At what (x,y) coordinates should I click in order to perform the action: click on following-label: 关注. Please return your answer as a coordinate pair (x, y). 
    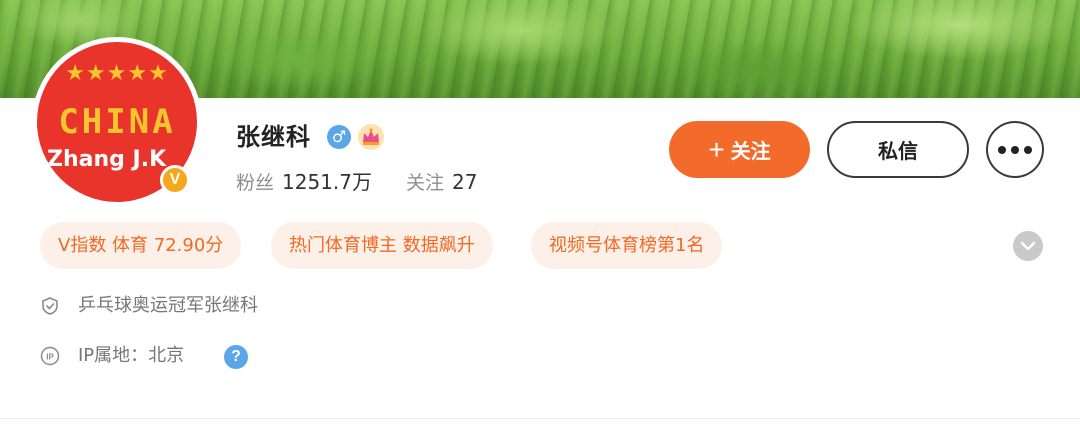
    Looking at the image, I should click on (425, 183).